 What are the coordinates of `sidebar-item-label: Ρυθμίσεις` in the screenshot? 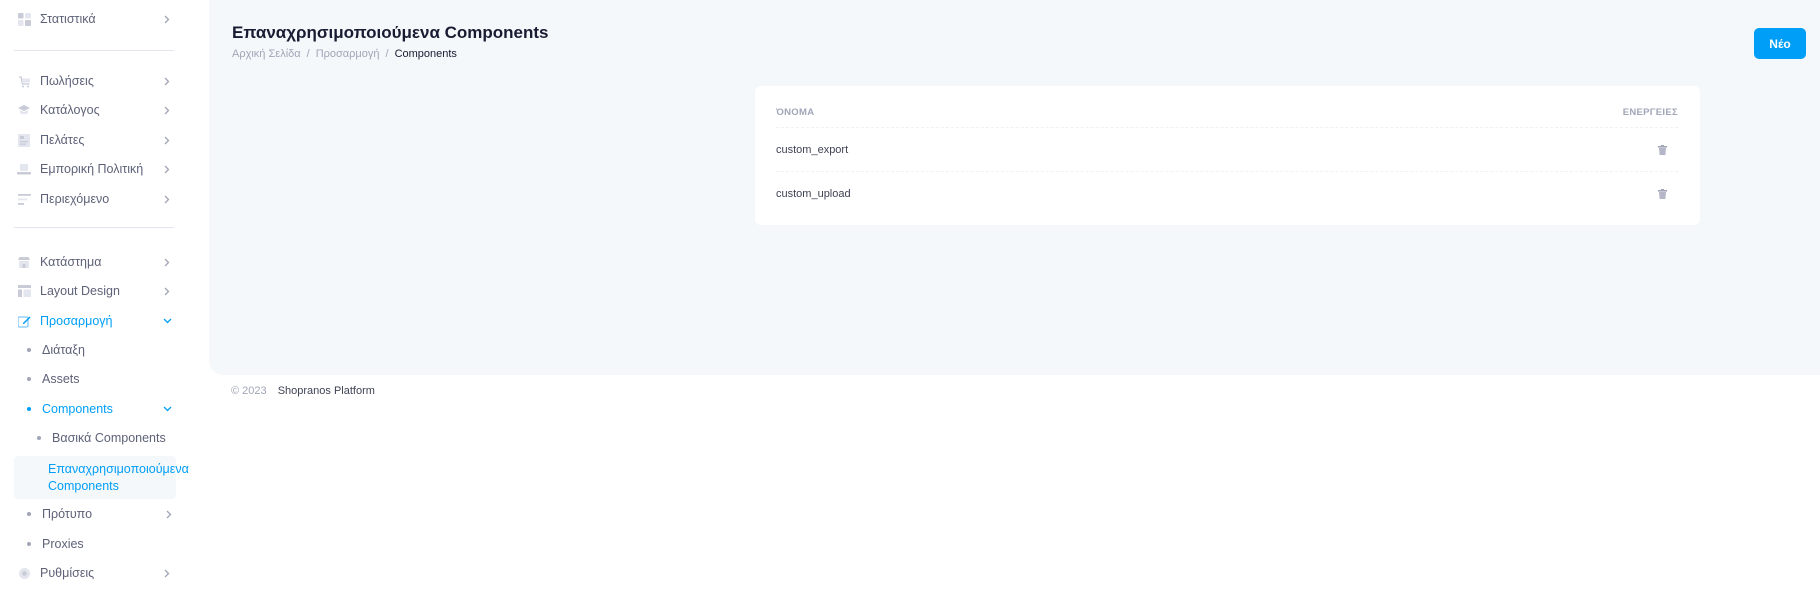 It's located at (67, 573).